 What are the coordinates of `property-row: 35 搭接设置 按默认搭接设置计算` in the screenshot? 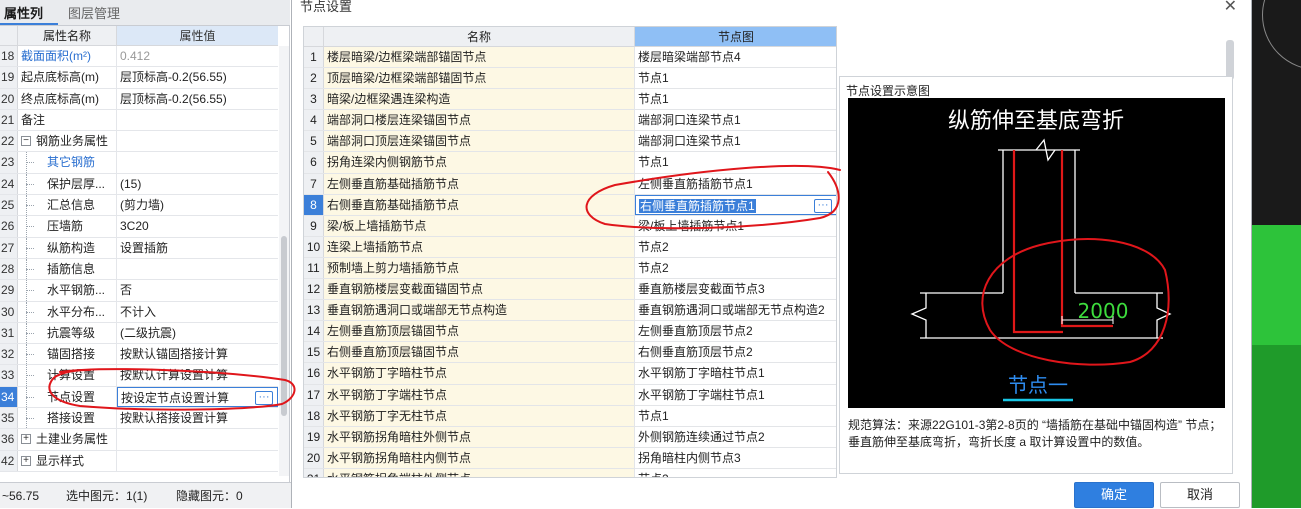 It's located at (139, 419).